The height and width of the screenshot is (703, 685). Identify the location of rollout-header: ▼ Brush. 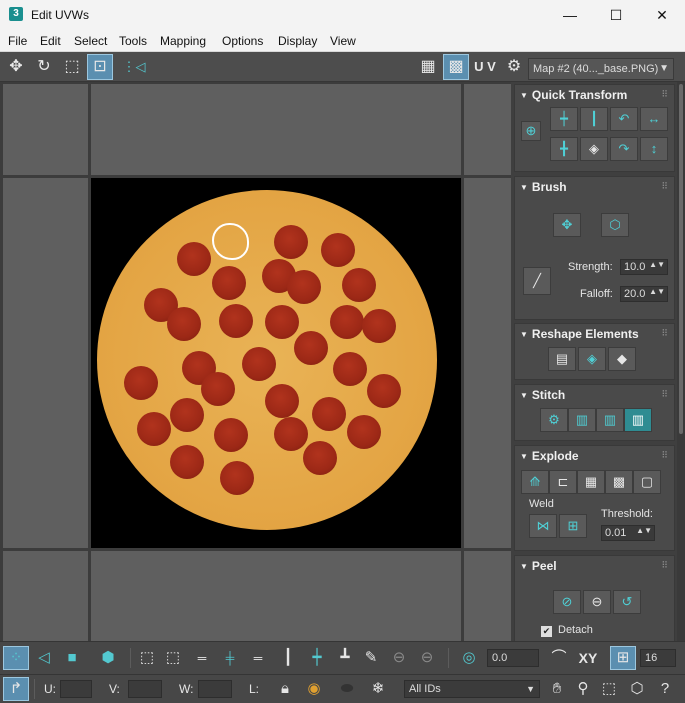
(594, 187).